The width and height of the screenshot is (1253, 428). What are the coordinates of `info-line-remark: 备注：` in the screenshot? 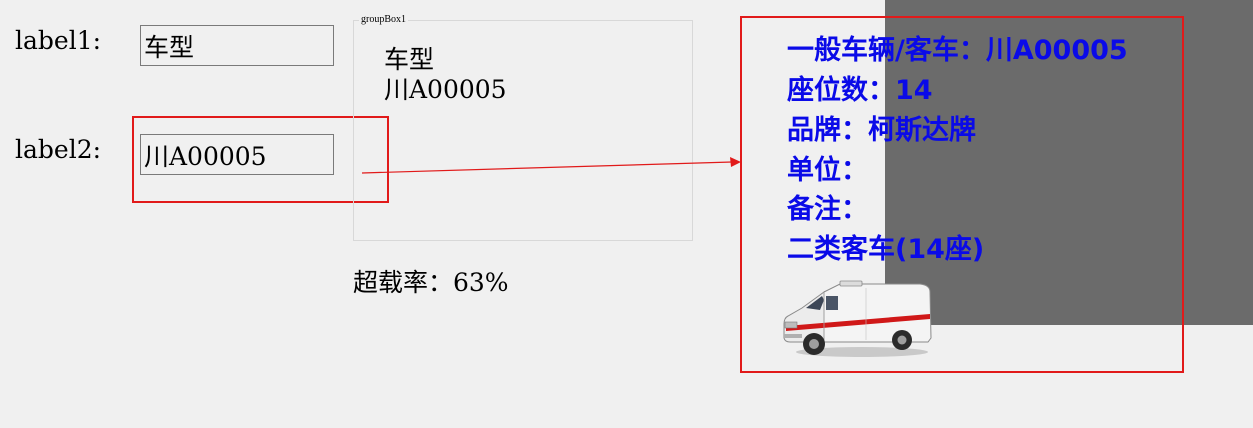 It's located at (827, 209).